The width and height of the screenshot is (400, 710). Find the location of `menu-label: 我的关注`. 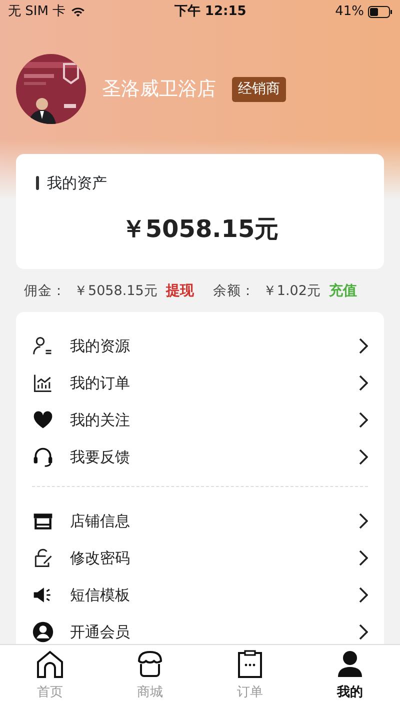

menu-label: 我的关注 is located at coordinates (100, 420).